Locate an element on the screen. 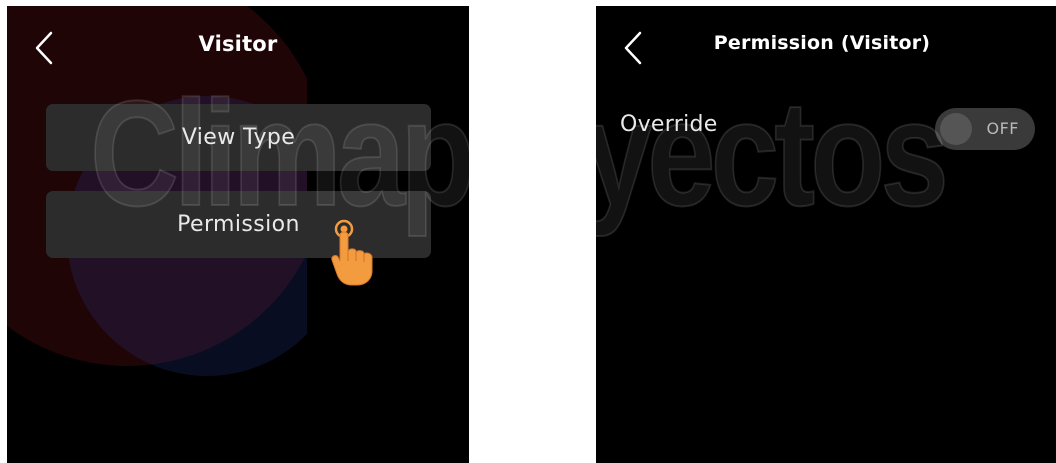 The width and height of the screenshot is (1056, 463). view-type-label: View Type is located at coordinates (238, 137).